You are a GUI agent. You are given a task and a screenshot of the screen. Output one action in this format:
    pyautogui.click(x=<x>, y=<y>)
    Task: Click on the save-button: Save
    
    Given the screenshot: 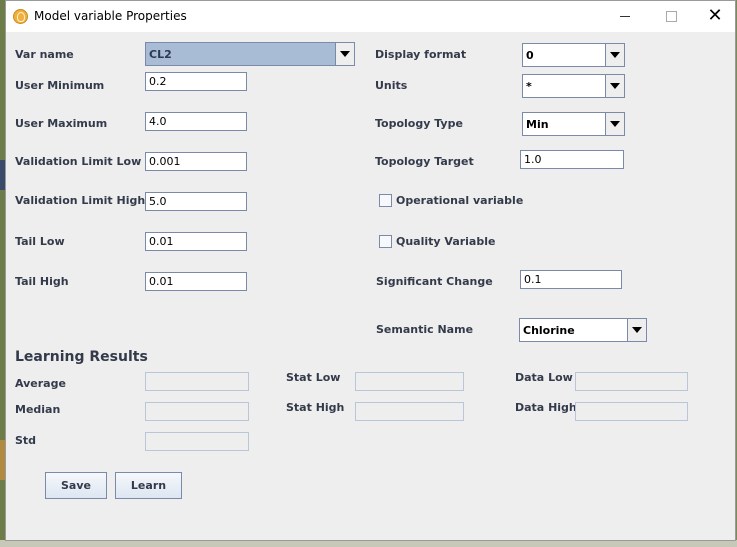 What is the action you would take?
    pyautogui.click(x=76, y=485)
    